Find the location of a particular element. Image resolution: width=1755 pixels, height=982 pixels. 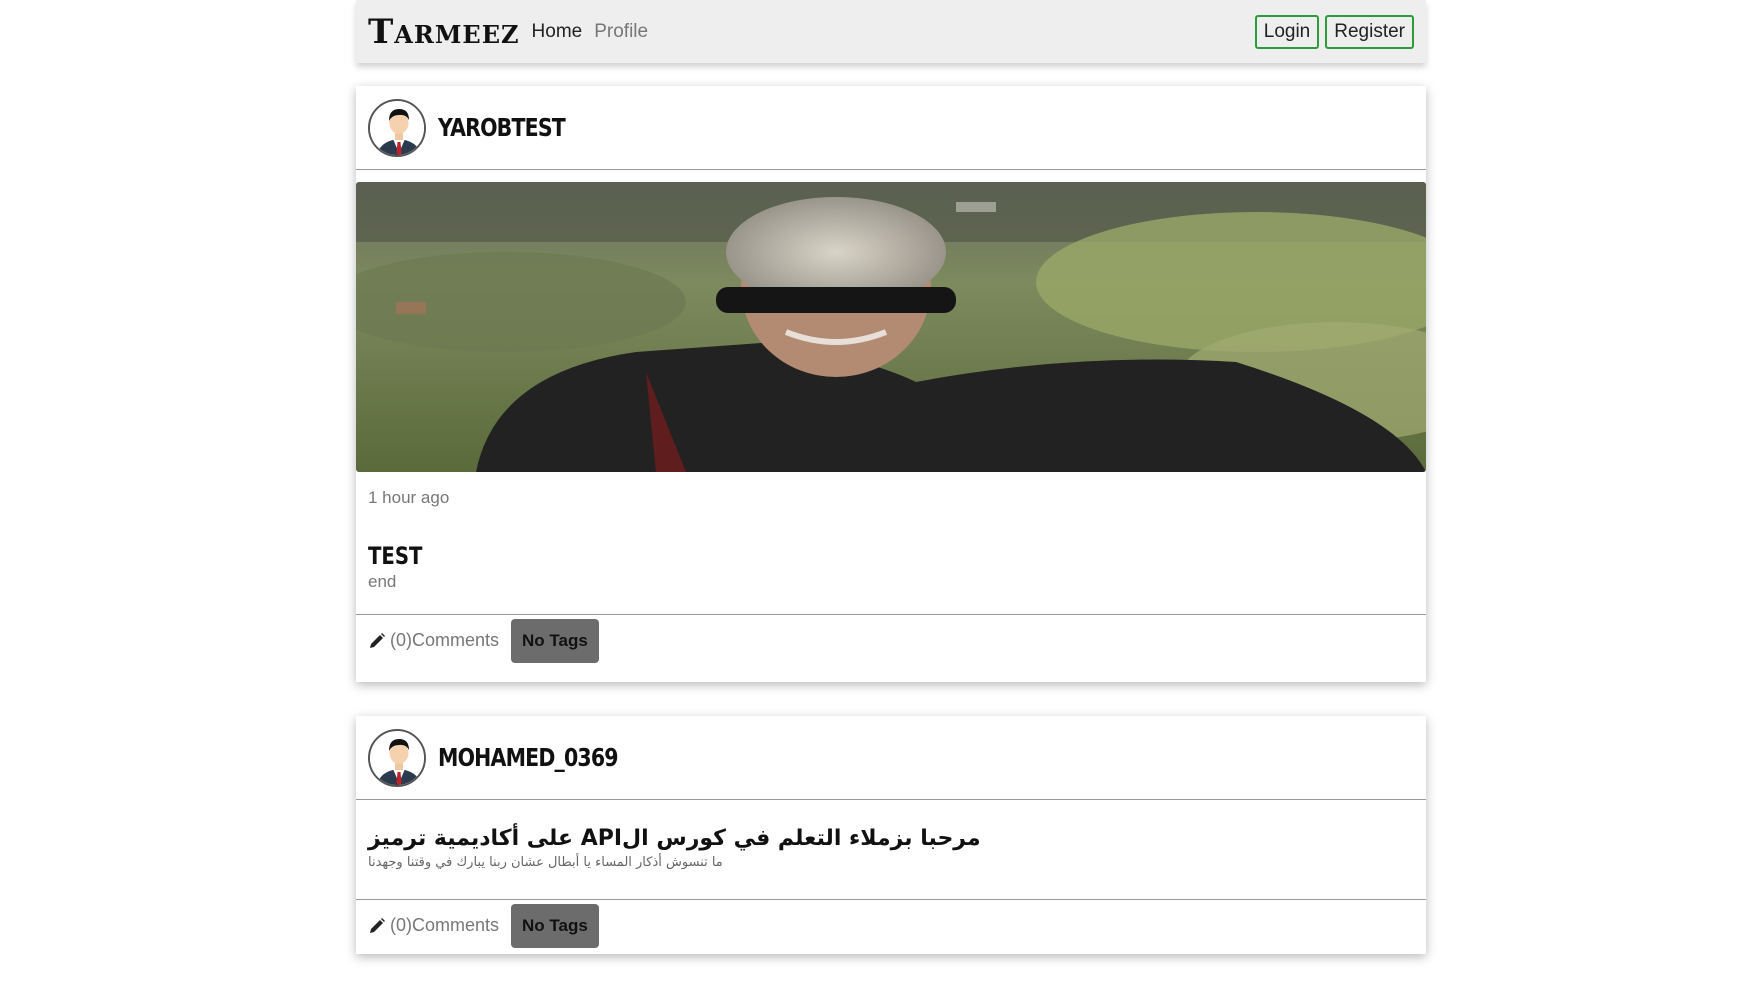

post-header: YAROBTEST is located at coordinates (891, 128).